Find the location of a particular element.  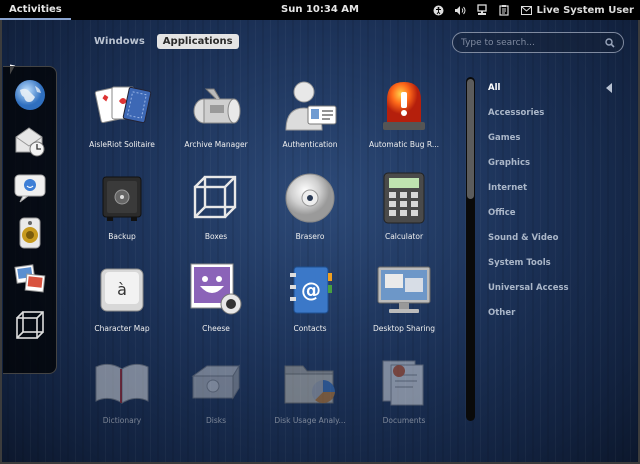

network-icon is located at coordinates (482, 10).